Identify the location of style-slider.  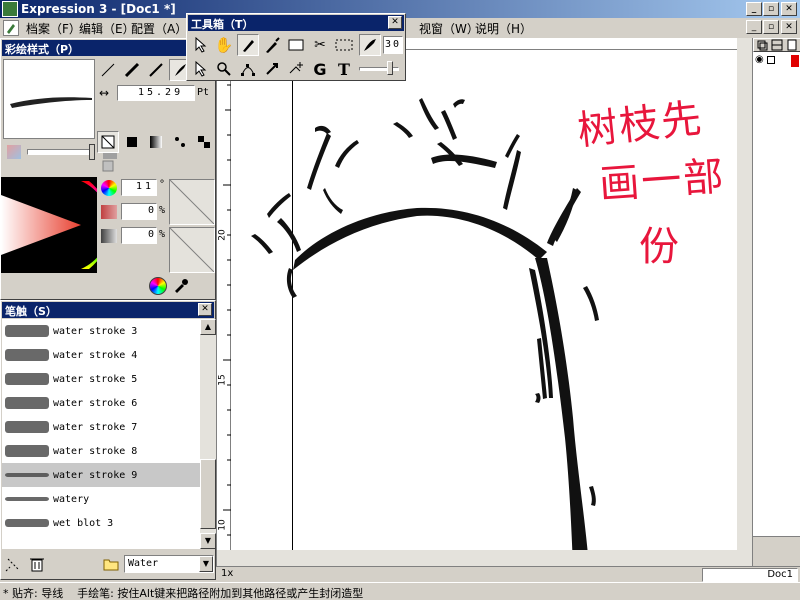
(60, 152).